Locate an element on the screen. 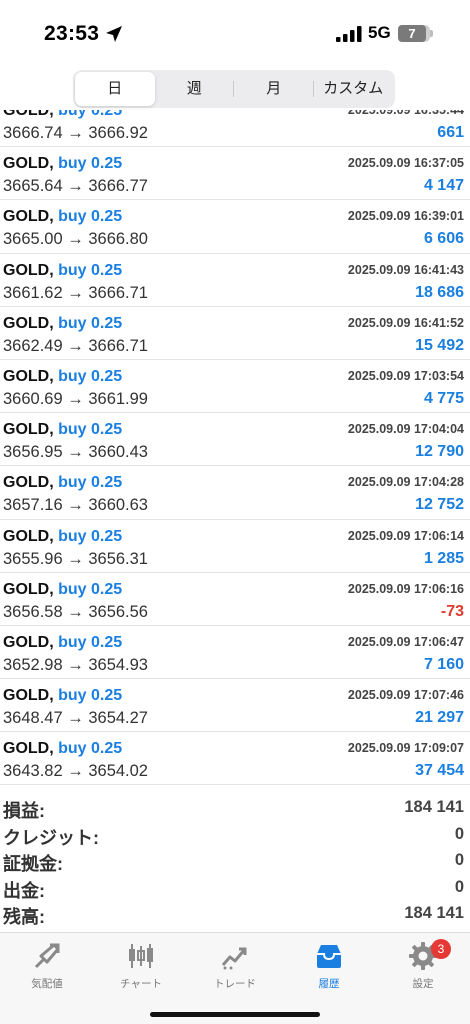  trade-profit: 4 775 is located at coordinates (443, 398).